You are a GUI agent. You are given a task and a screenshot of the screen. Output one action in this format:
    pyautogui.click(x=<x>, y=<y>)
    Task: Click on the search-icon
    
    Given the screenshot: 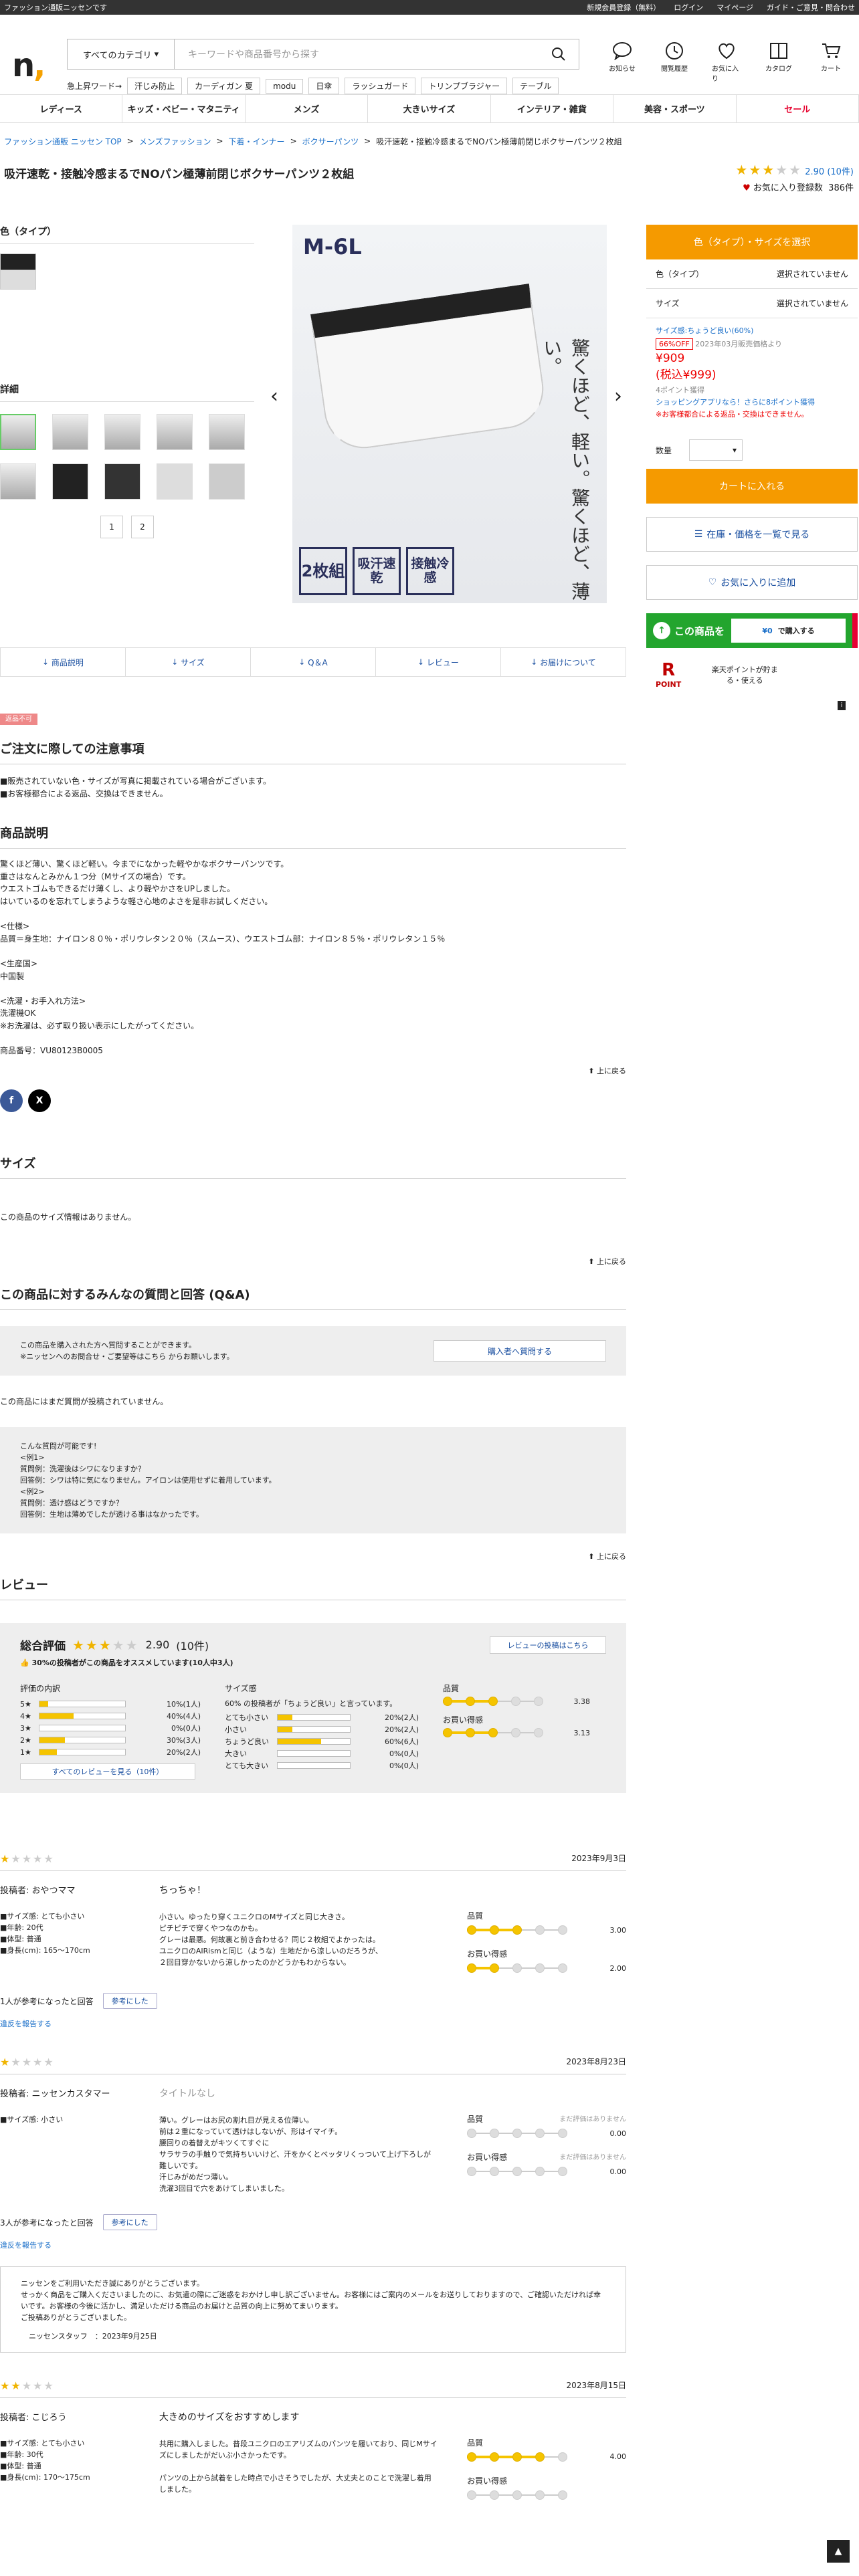 What is the action you would take?
    pyautogui.click(x=558, y=54)
    